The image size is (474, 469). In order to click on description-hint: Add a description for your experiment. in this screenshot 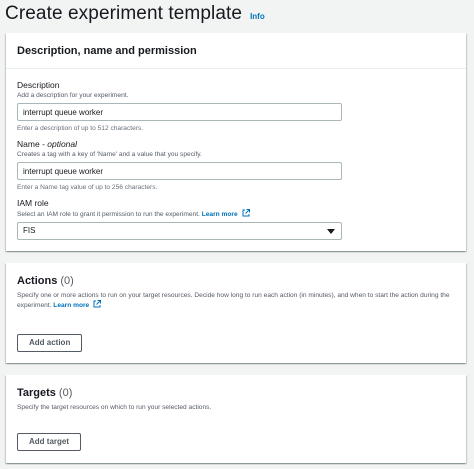, I will do `click(73, 95)`.